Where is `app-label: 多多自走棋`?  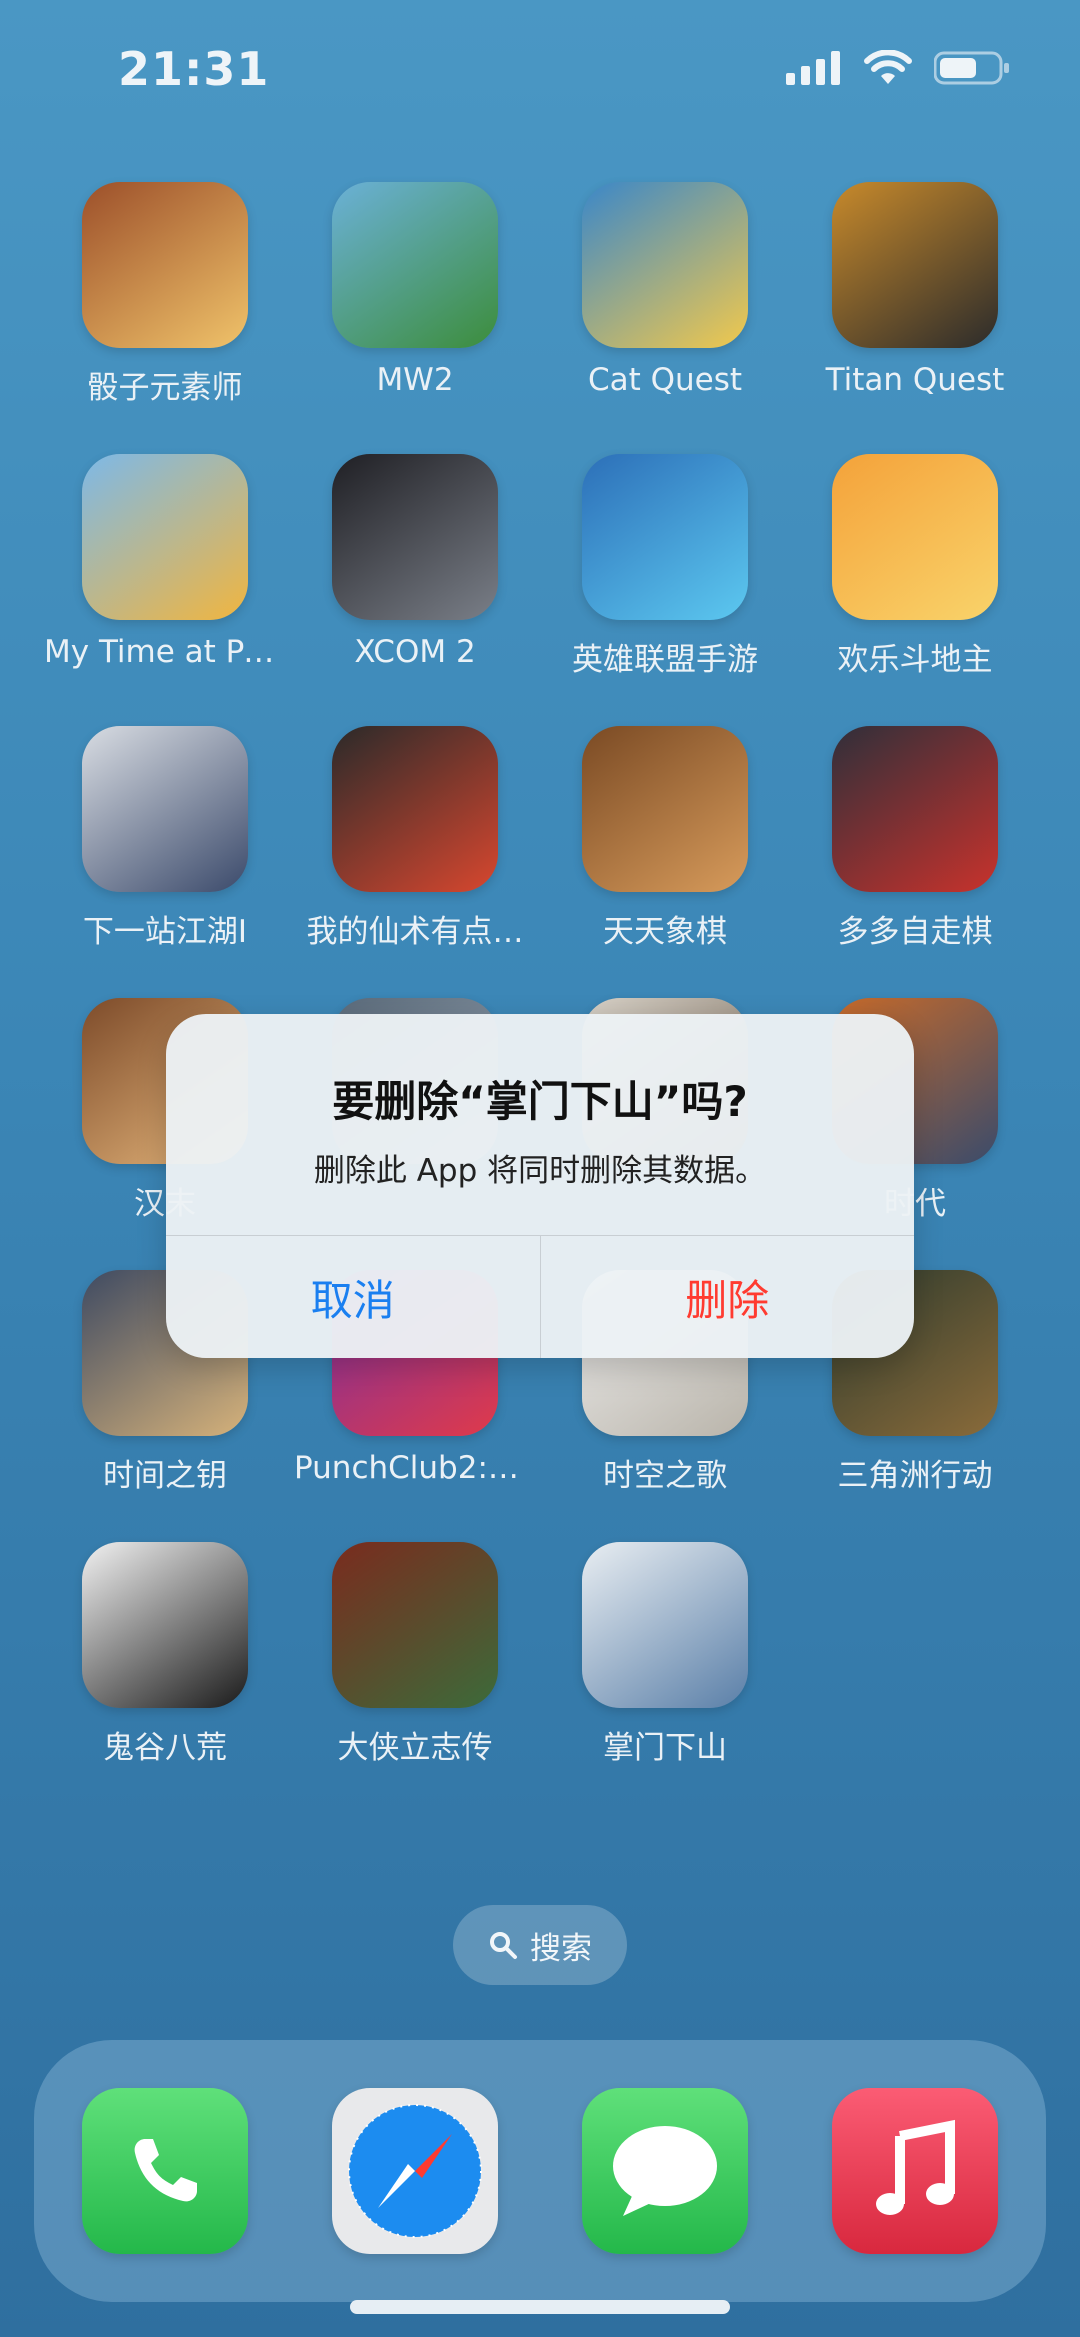 app-label: 多多自走棋 is located at coordinates (915, 932).